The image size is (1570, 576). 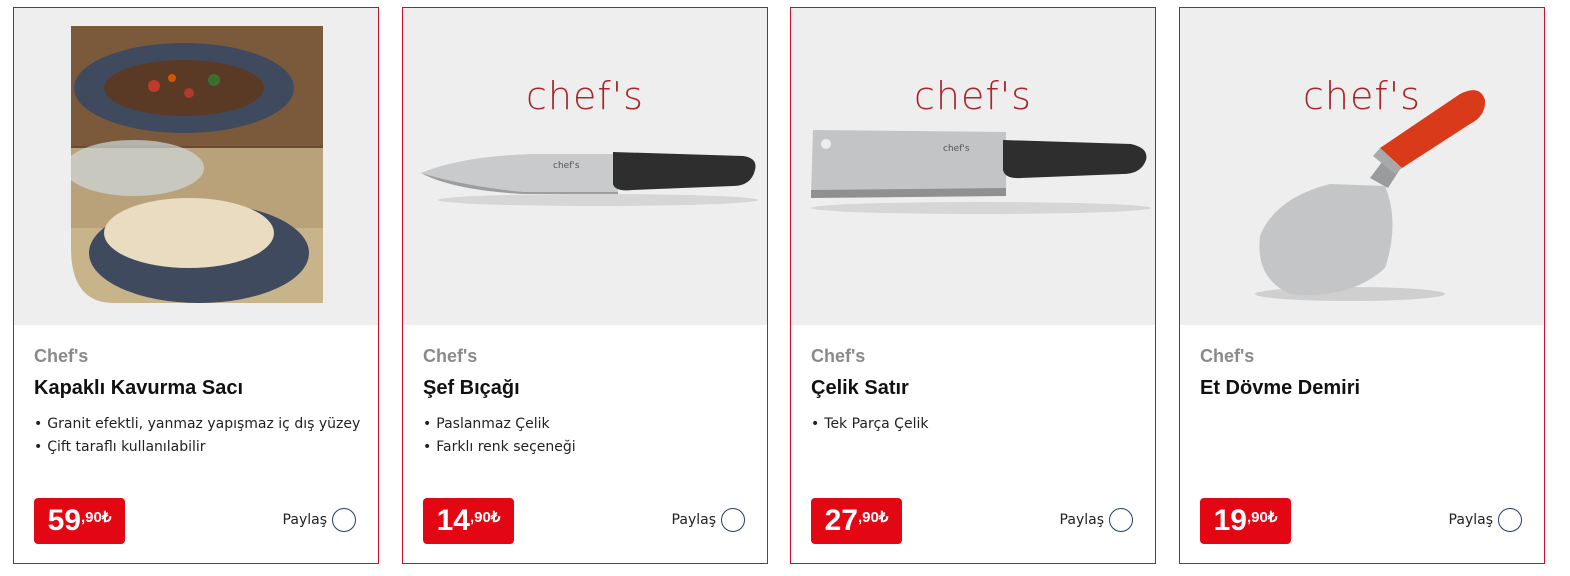 What do you see at coordinates (589, 179) in the screenshot?
I see `chef-knife-photo: chef's` at bounding box center [589, 179].